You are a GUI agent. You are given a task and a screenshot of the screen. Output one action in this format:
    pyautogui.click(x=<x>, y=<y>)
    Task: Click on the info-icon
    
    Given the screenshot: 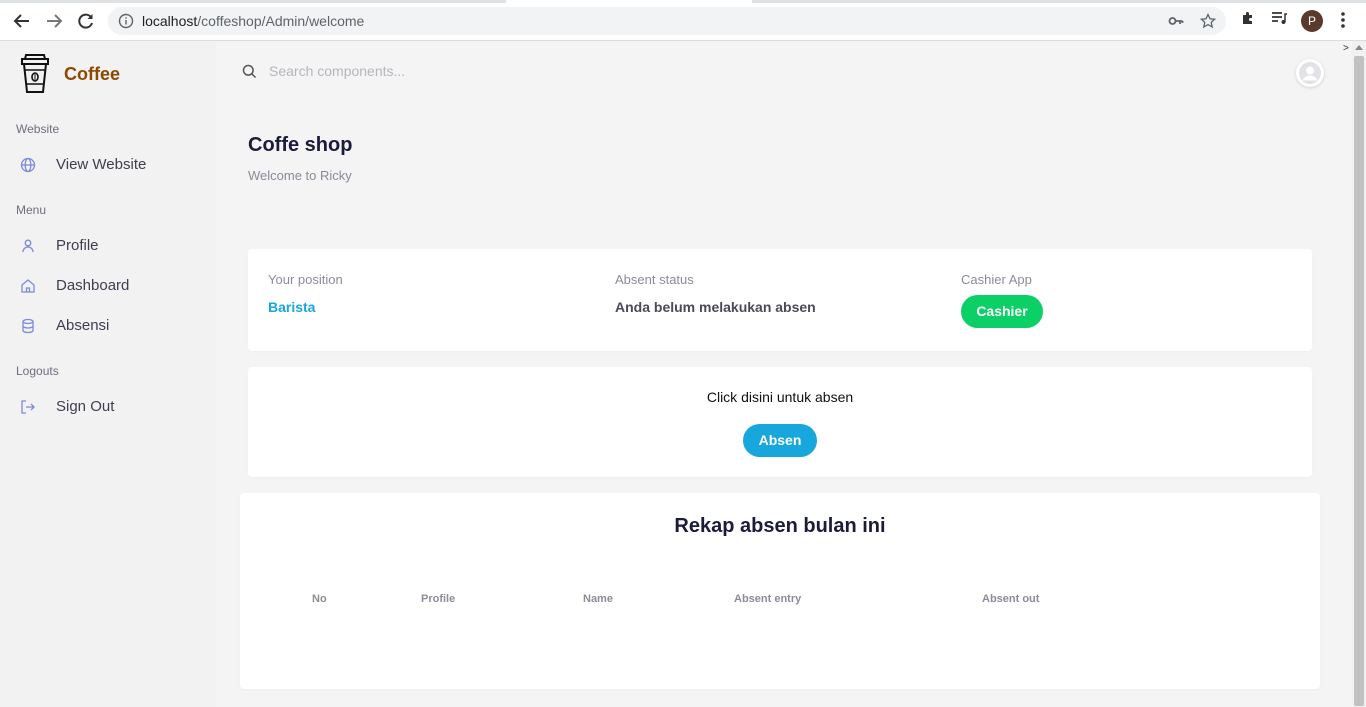 What is the action you would take?
    pyautogui.click(x=126, y=21)
    